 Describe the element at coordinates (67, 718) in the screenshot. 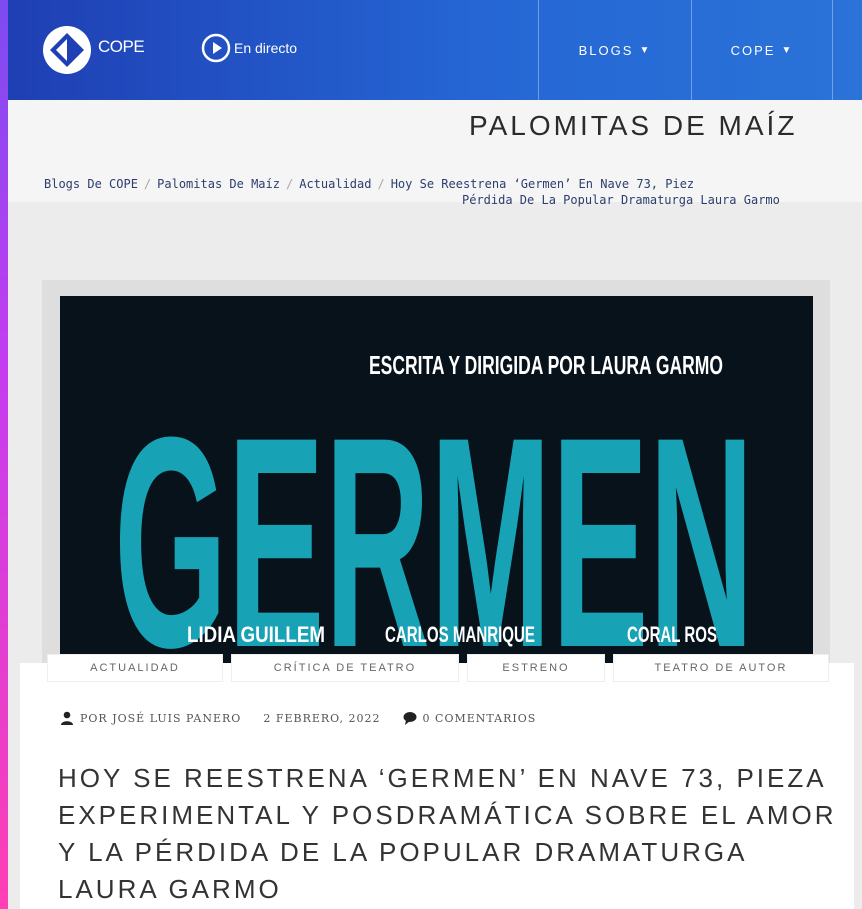

I see `user-icon` at that location.